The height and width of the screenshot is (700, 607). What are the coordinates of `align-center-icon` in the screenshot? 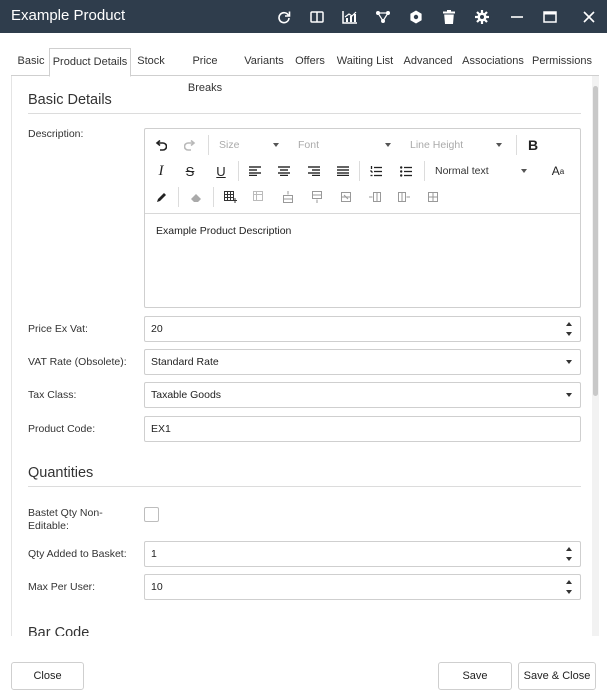 It's located at (284, 171).